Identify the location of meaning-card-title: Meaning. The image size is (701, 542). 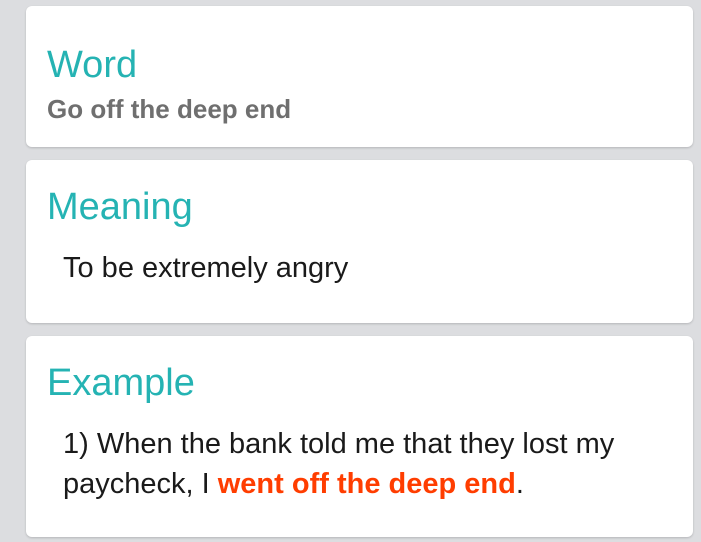
(120, 207).